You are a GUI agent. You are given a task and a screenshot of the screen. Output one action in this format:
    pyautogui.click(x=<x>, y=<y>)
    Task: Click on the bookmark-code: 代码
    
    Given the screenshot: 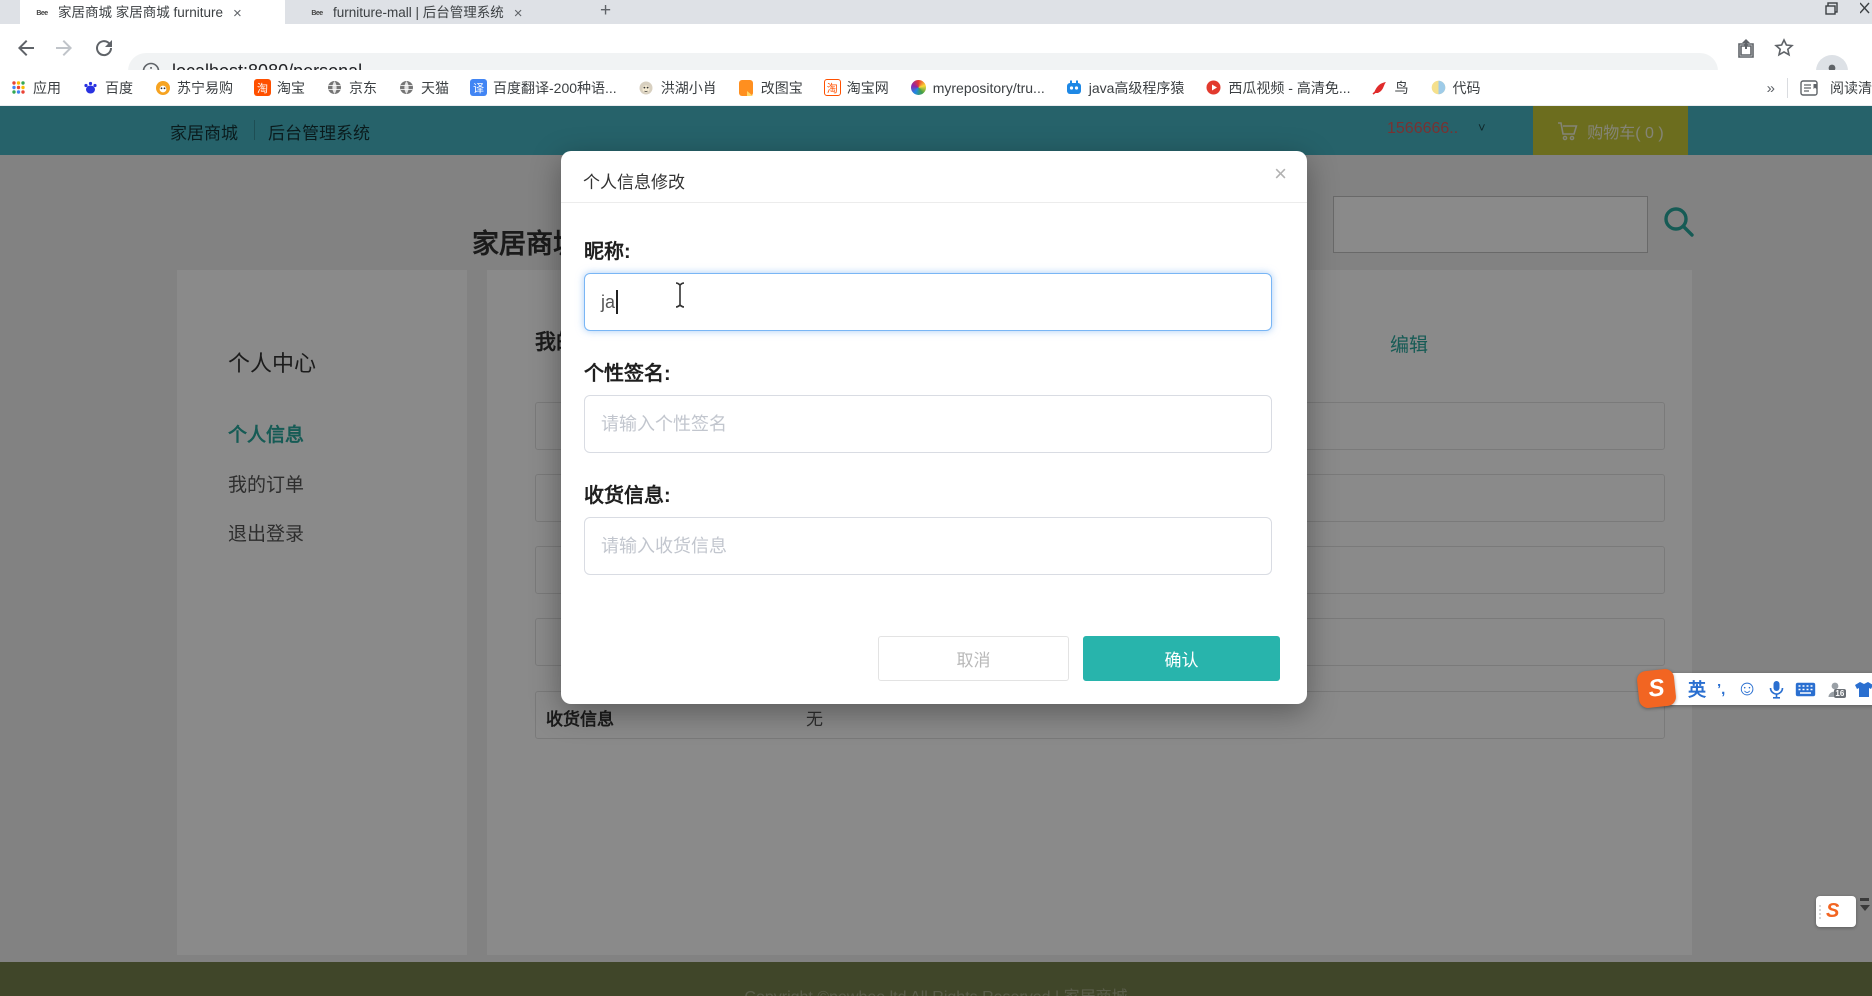 What is the action you would take?
    pyautogui.click(x=1455, y=88)
    